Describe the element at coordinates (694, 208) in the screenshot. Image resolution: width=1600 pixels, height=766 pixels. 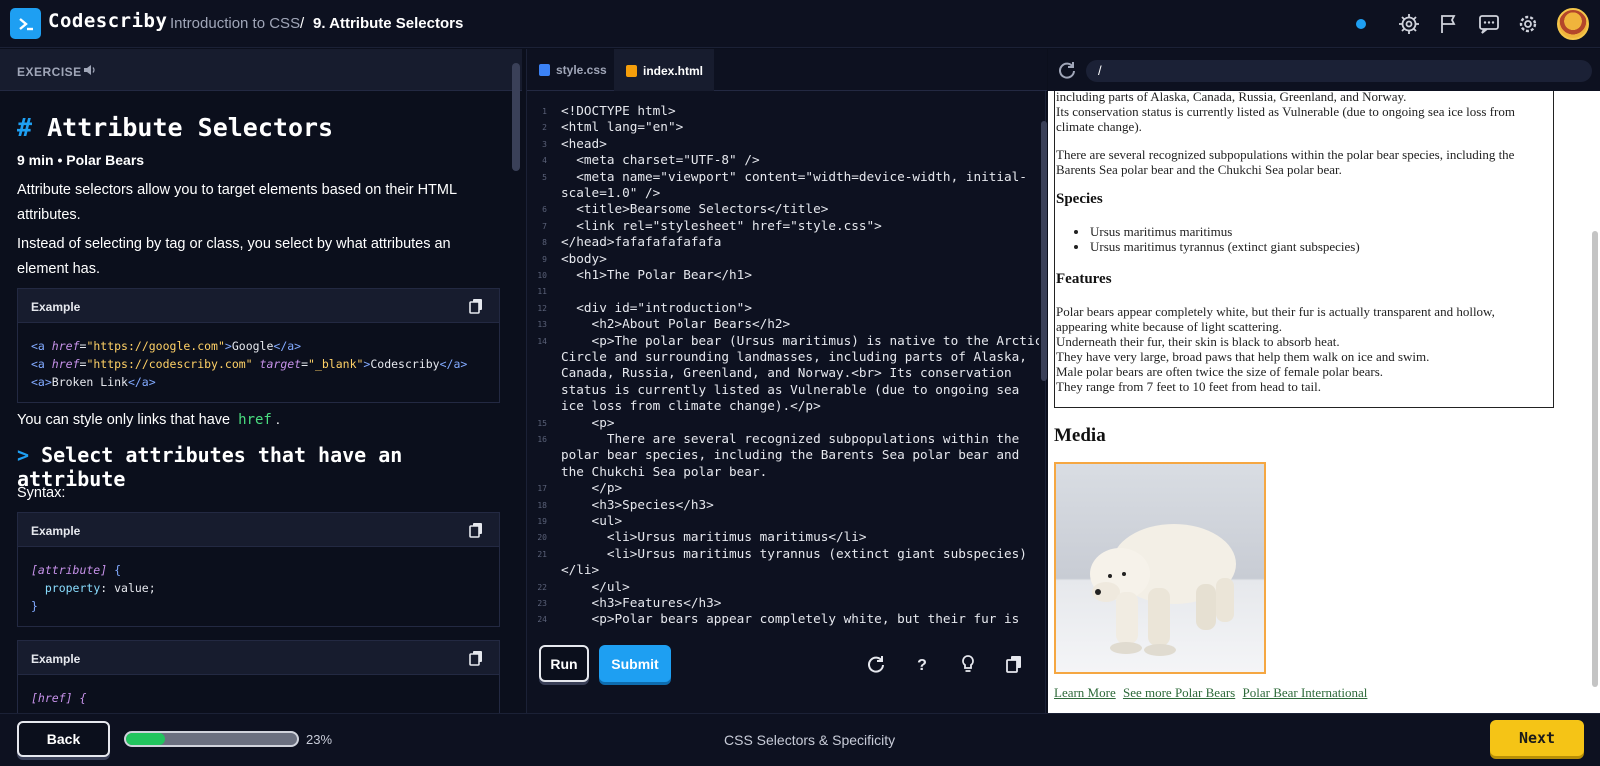
I see `code-line: <title>Bearsome Selectors</title>` at that location.